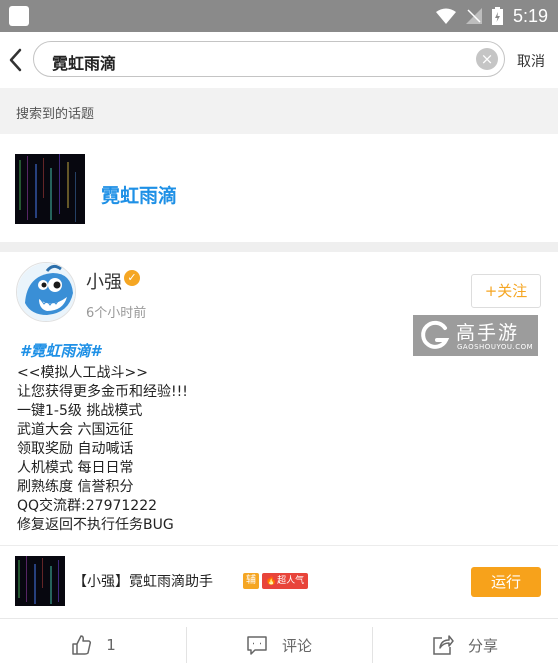  What do you see at coordinates (50, 189) in the screenshot?
I see `topic-thumbnail` at bounding box center [50, 189].